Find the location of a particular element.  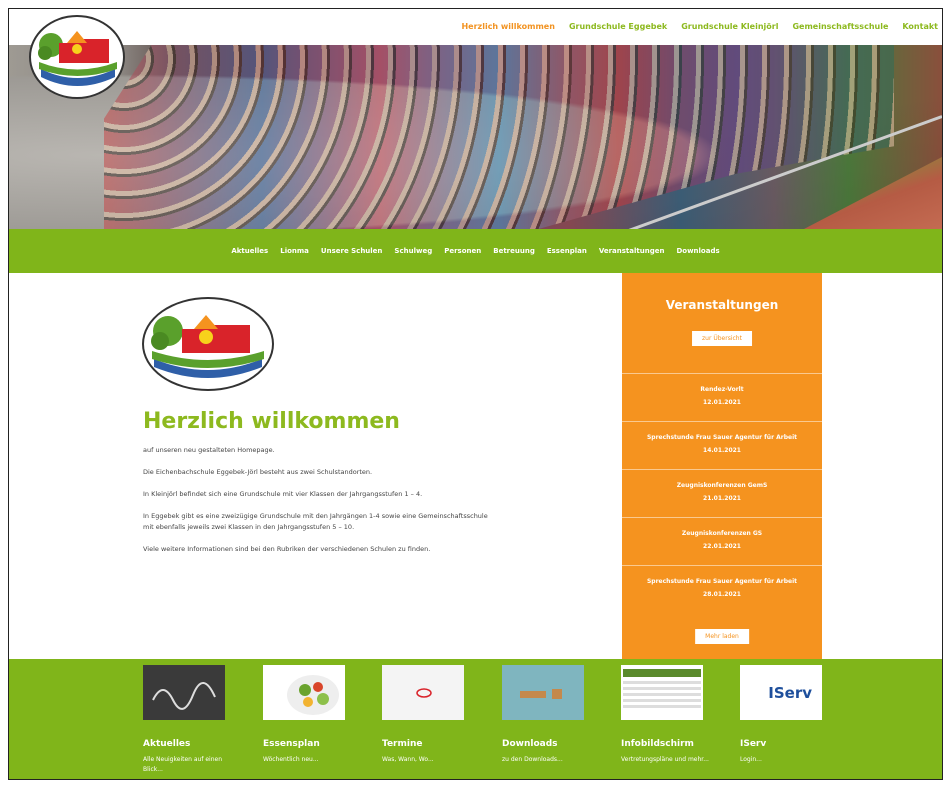

download-image is located at coordinates (543, 692).